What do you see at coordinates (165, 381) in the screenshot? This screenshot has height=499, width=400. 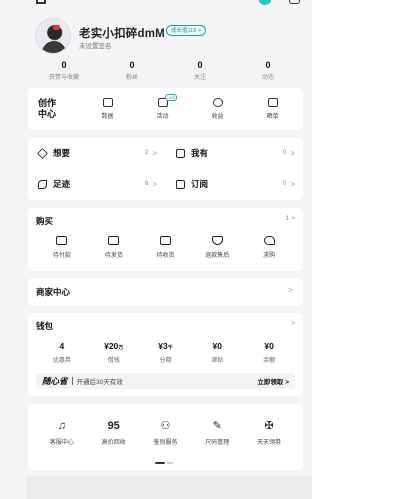 I see `membership-promo-banner: 随心省 开通后30天有效 立即领取 >` at bounding box center [165, 381].